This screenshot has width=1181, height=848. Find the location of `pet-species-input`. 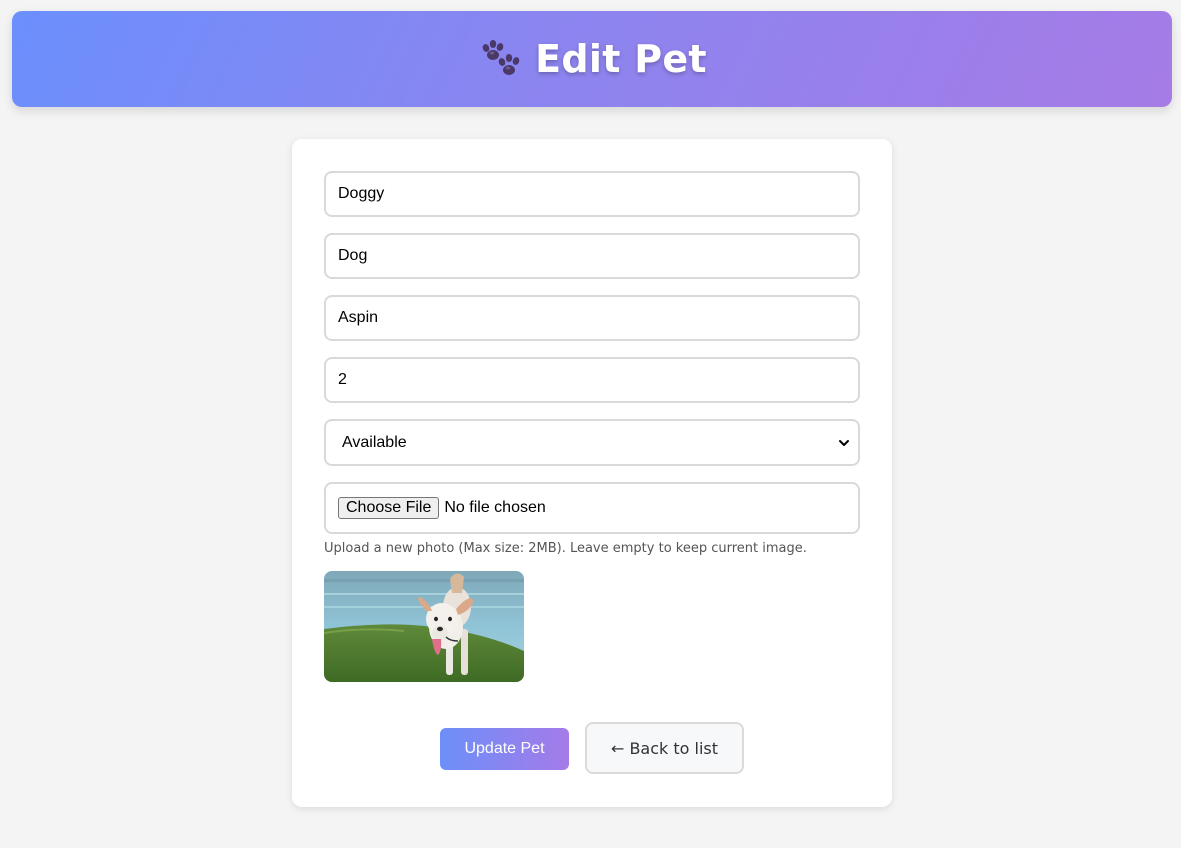

pet-species-input is located at coordinates (592, 256).